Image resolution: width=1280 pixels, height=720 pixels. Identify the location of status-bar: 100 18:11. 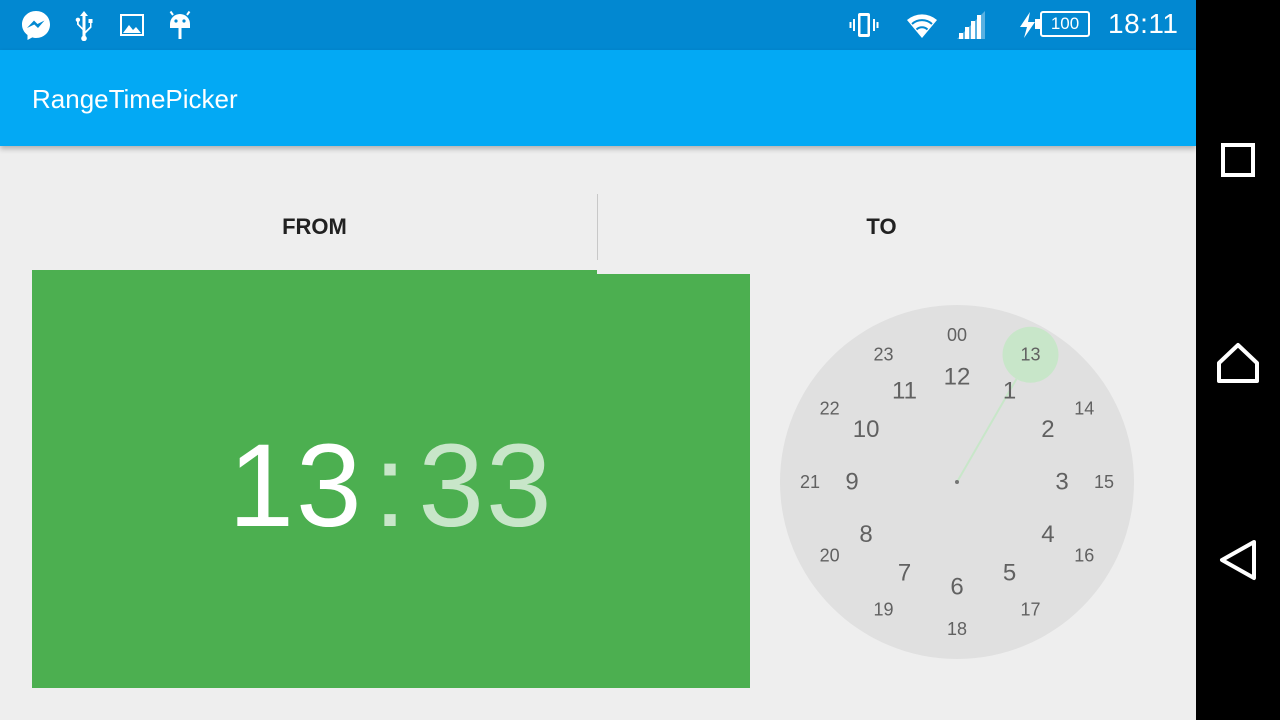
(598, 25).